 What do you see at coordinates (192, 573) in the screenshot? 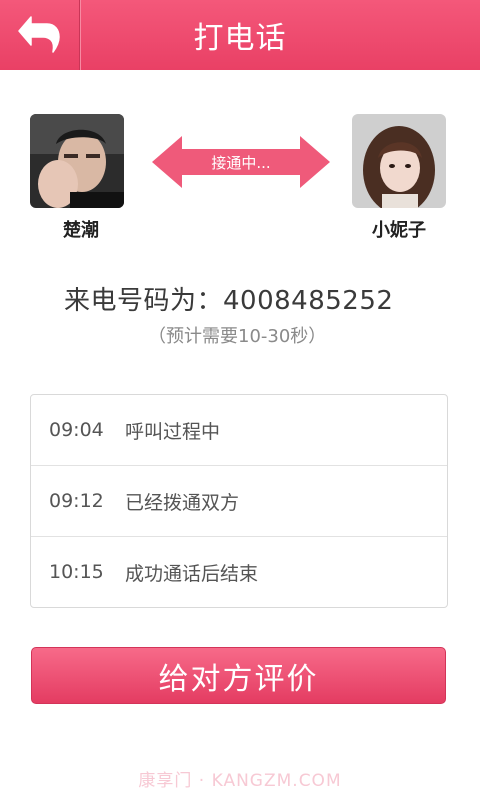
I see `log-text: 成功通话后结束` at bounding box center [192, 573].